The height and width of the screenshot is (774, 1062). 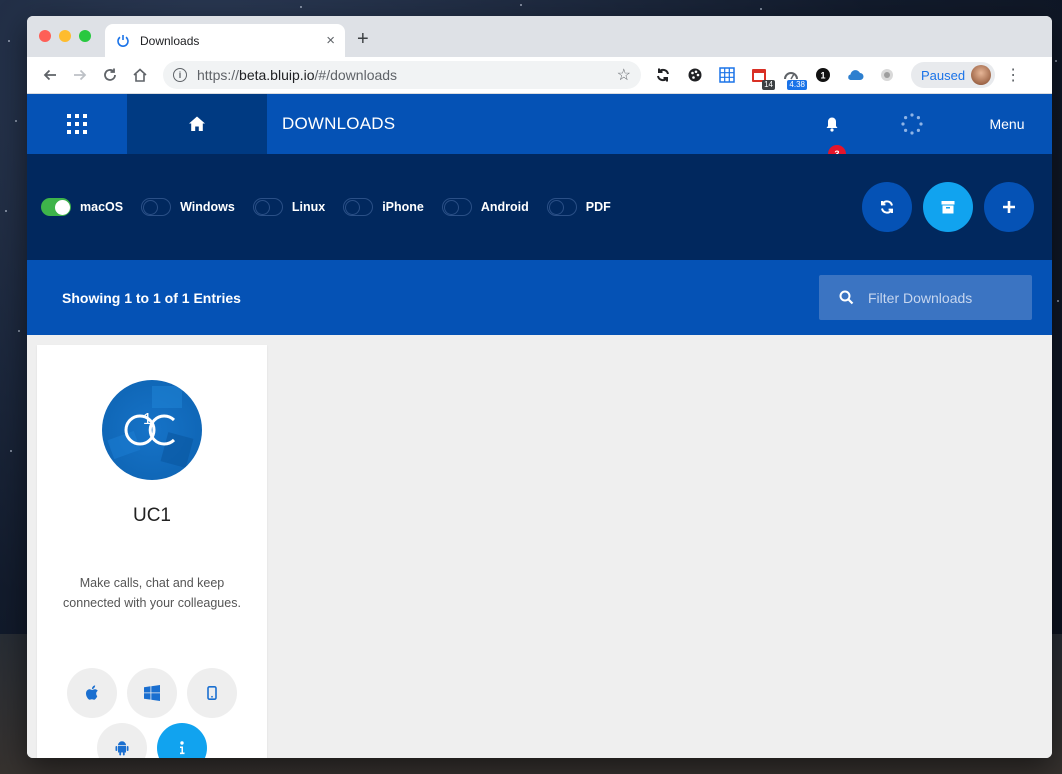 I want to click on home-nav-icon, so click(x=197, y=123).